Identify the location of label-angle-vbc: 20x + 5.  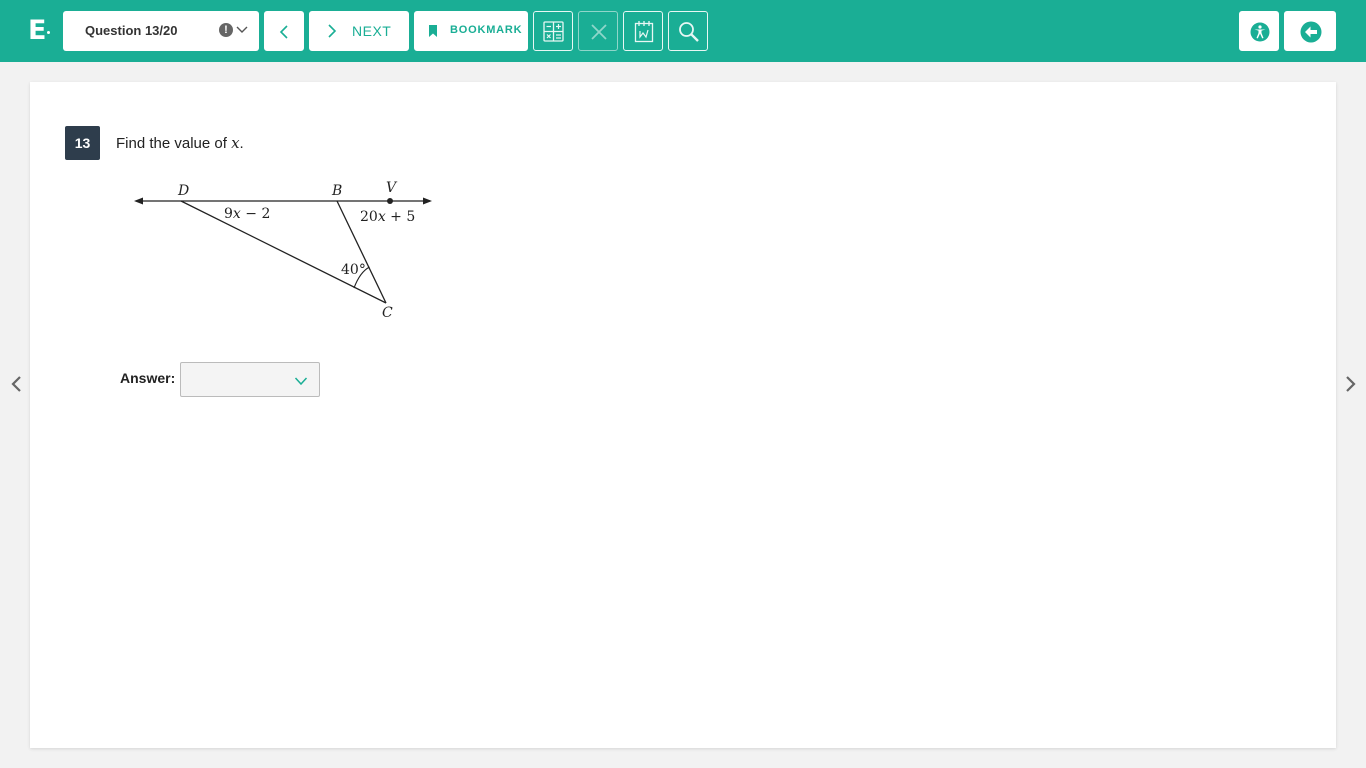
(387, 217).